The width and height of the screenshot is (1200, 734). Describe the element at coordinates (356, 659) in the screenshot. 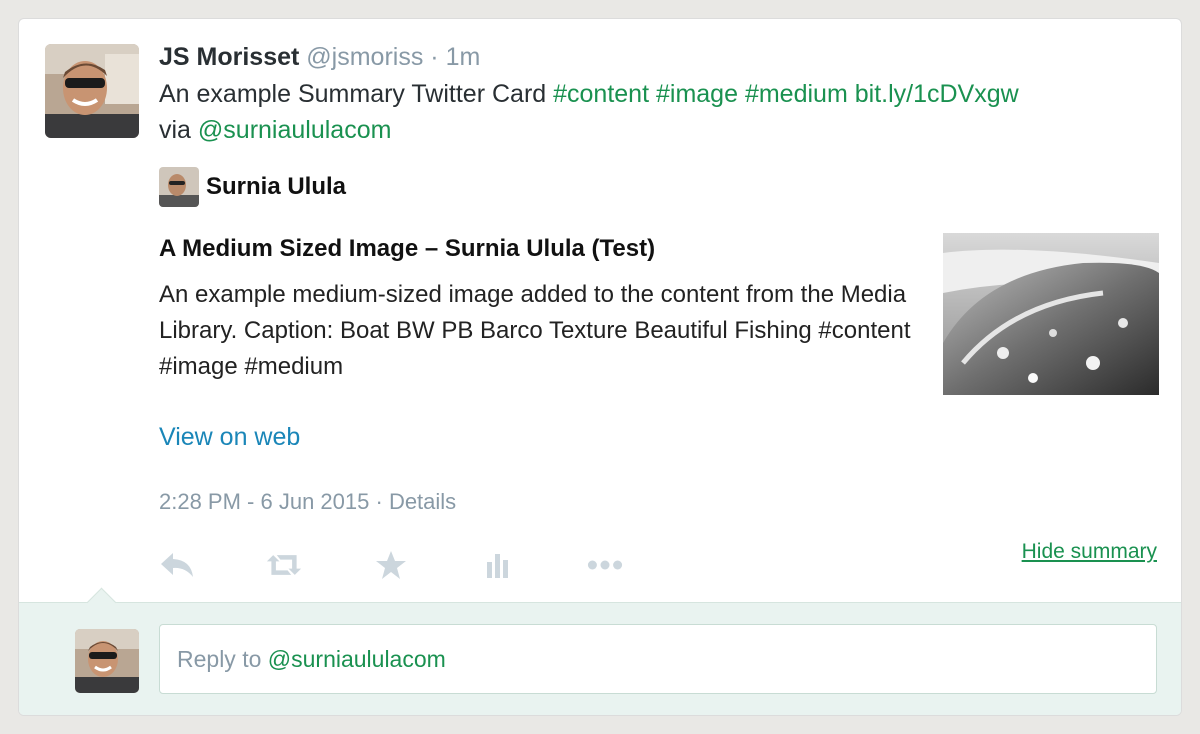

I see `reply-placeholder-mention: @surniaululacom` at that location.